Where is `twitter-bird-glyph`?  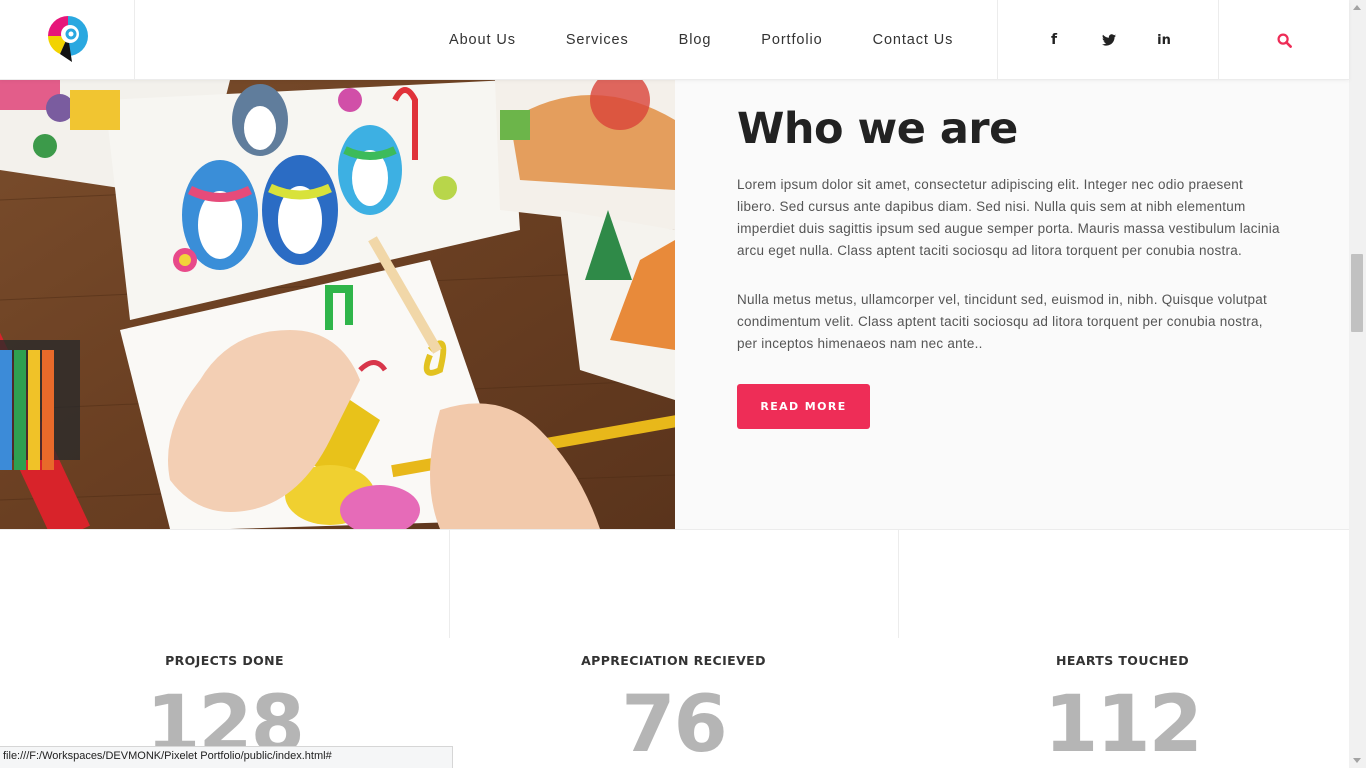
twitter-bird-glyph is located at coordinates (1109, 40).